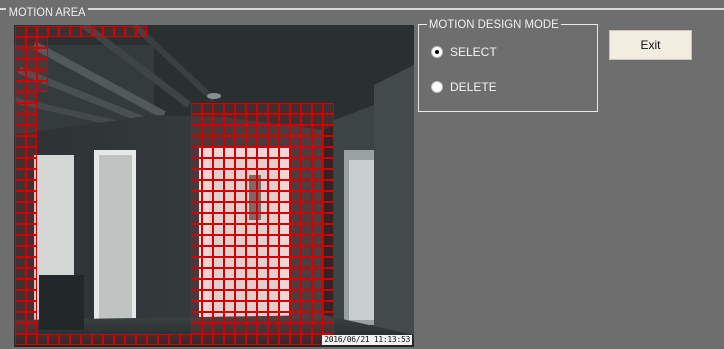  Describe the element at coordinates (650, 45) in the screenshot. I see `exit-button: Exit` at that location.